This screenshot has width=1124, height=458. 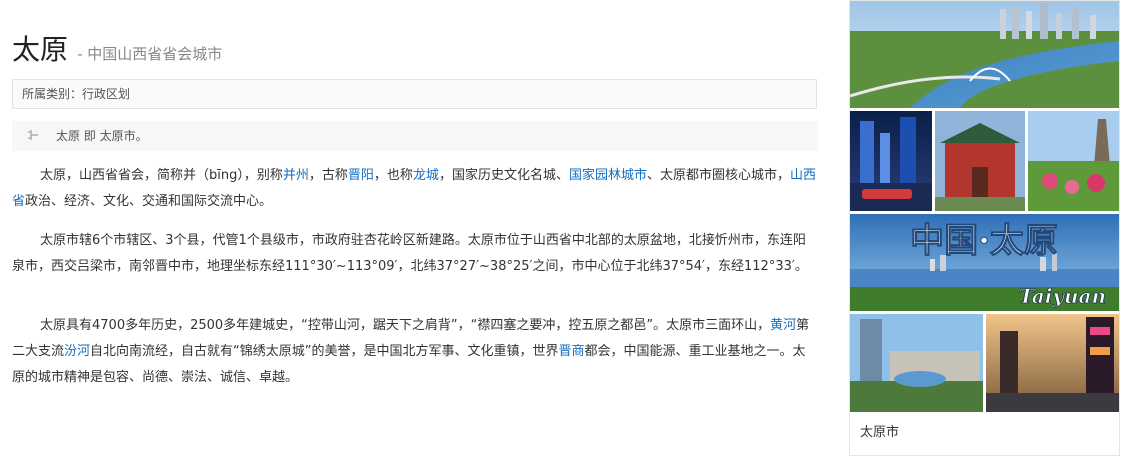 What do you see at coordinates (608, 175) in the screenshot?
I see `link-garden-city: 国家园林城市` at bounding box center [608, 175].